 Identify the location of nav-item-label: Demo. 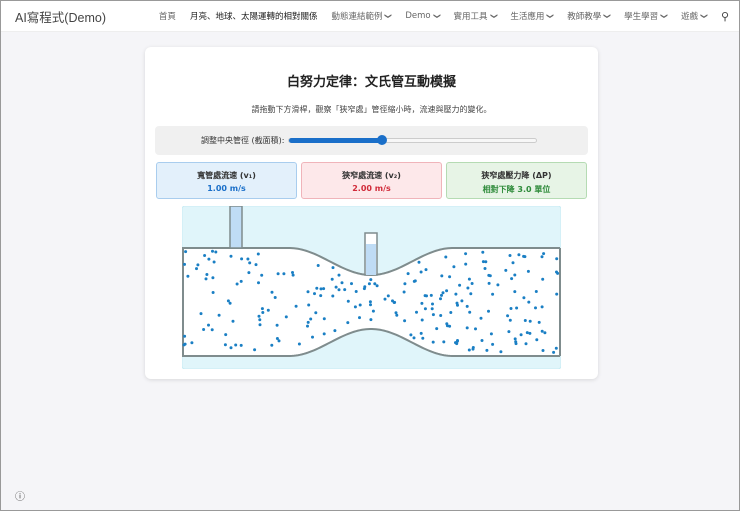
(418, 16).